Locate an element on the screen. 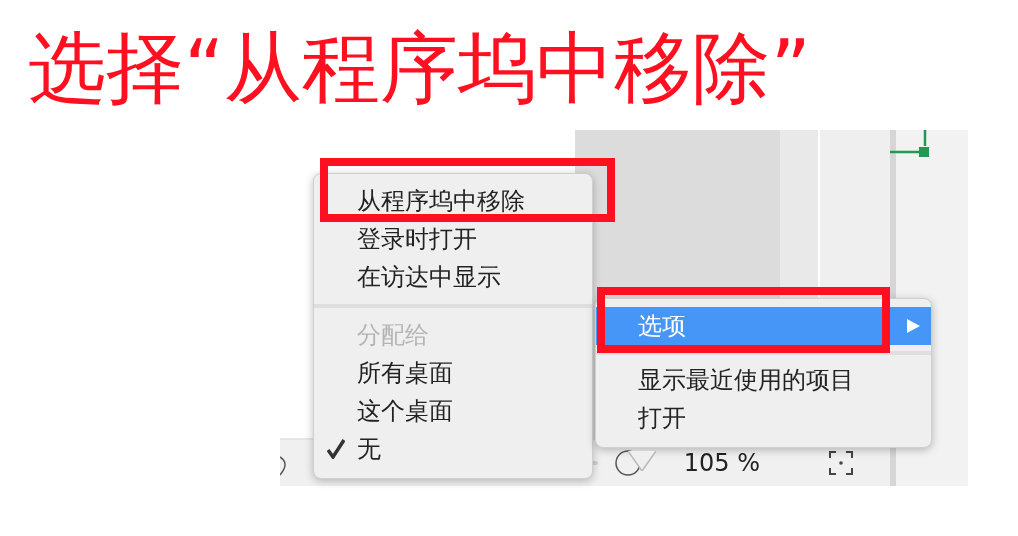 This screenshot has height=536, width=1018. fullscreen-icon is located at coordinates (841, 463).